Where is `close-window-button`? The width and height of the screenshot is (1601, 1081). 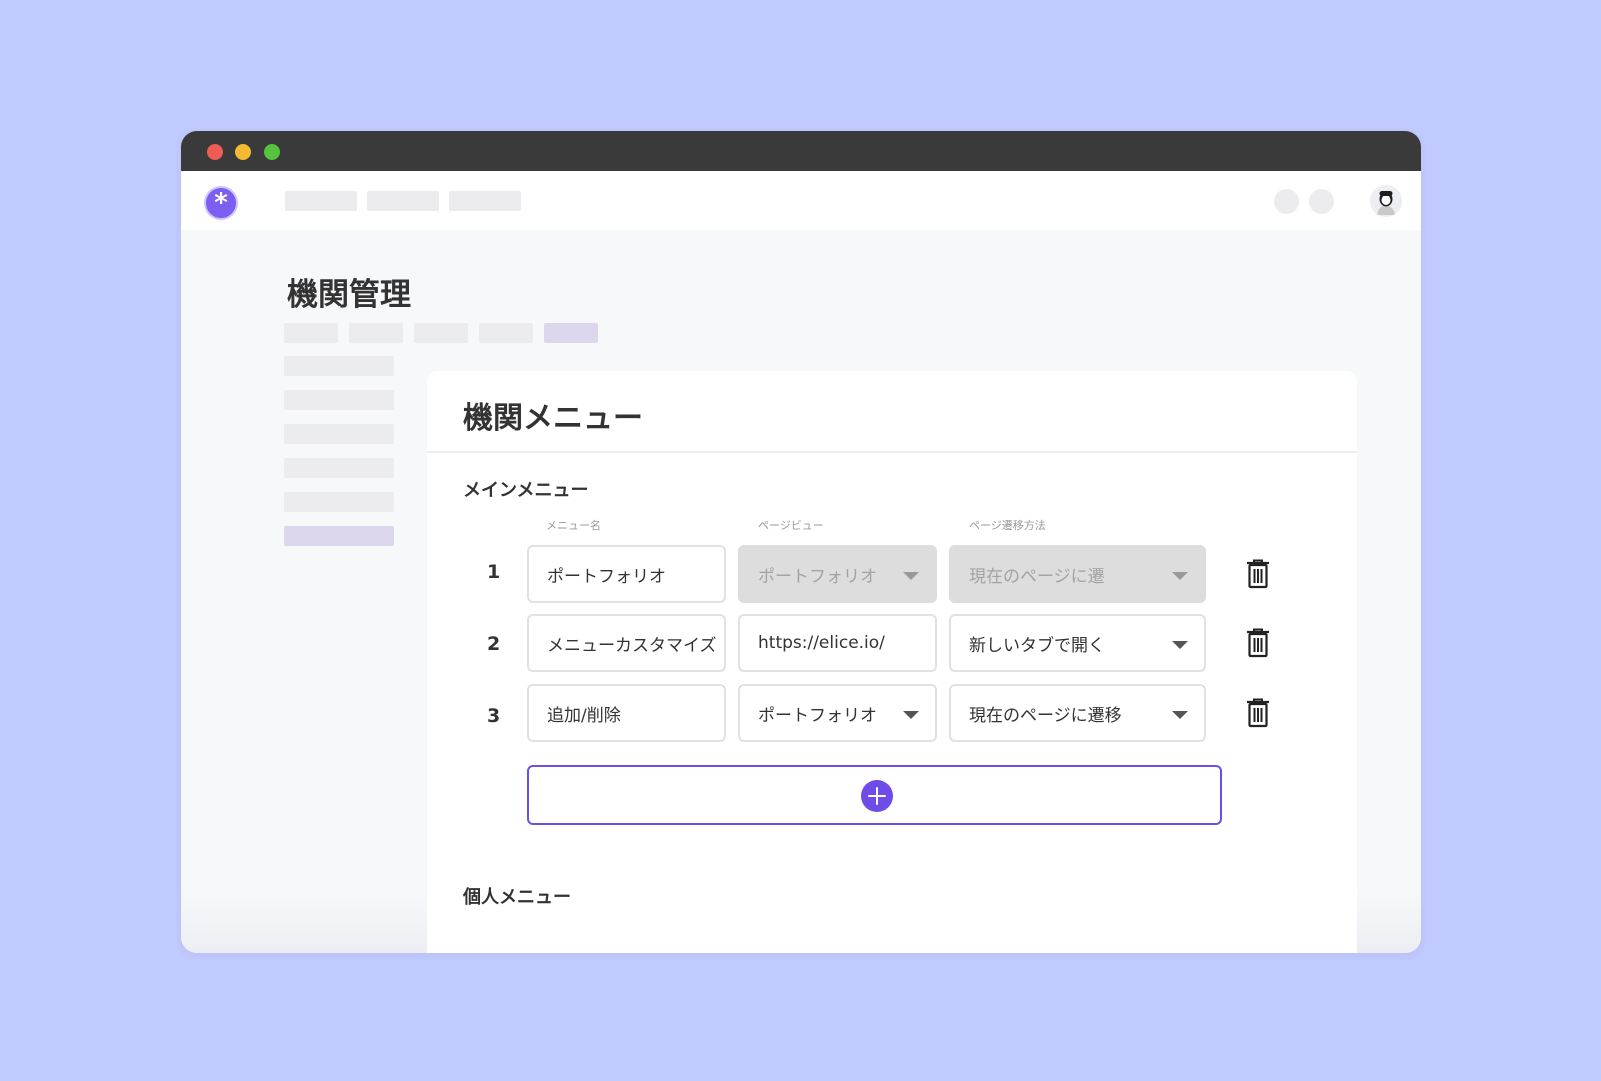
close-window-button is located at coordinates (215, 152).